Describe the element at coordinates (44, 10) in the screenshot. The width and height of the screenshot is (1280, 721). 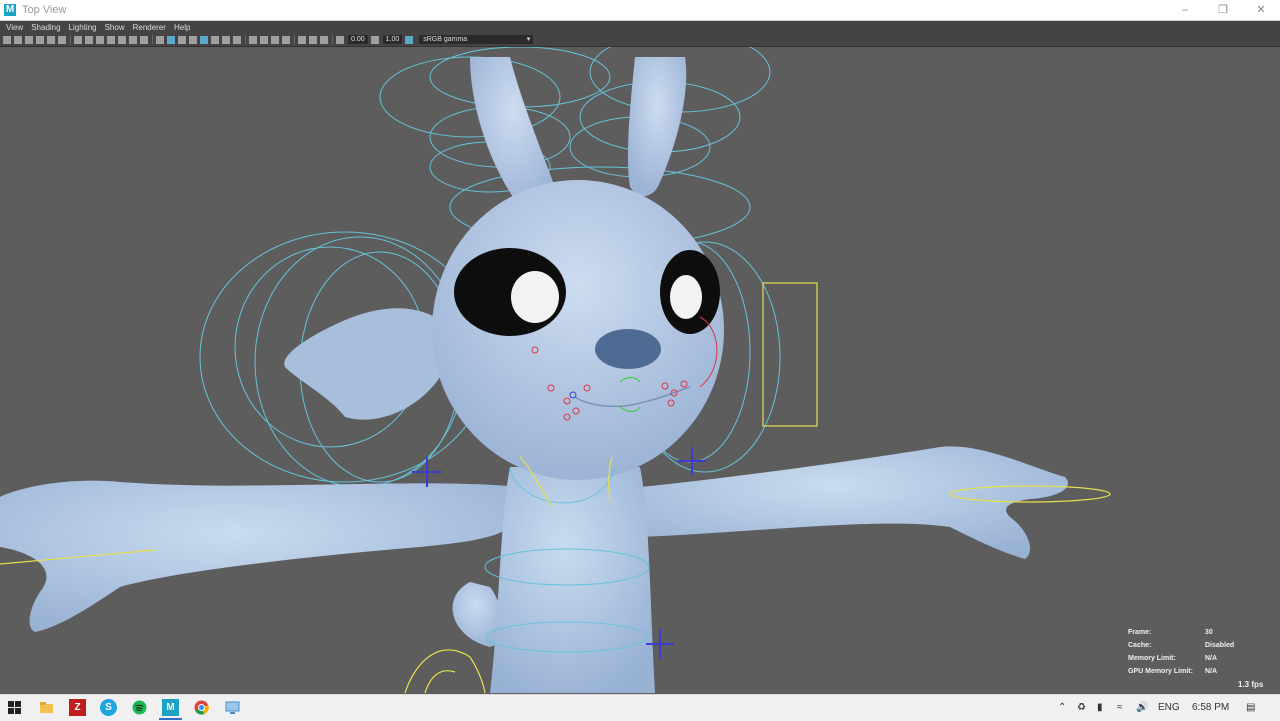
I see `window-title: Top View` at that location.